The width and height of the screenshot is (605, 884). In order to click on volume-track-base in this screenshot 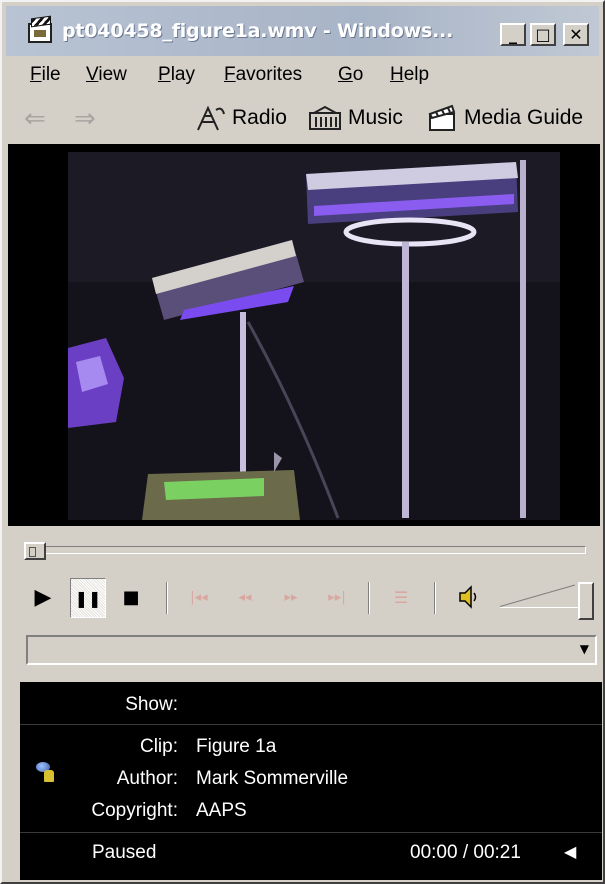, I will do `click(544, 607)`.